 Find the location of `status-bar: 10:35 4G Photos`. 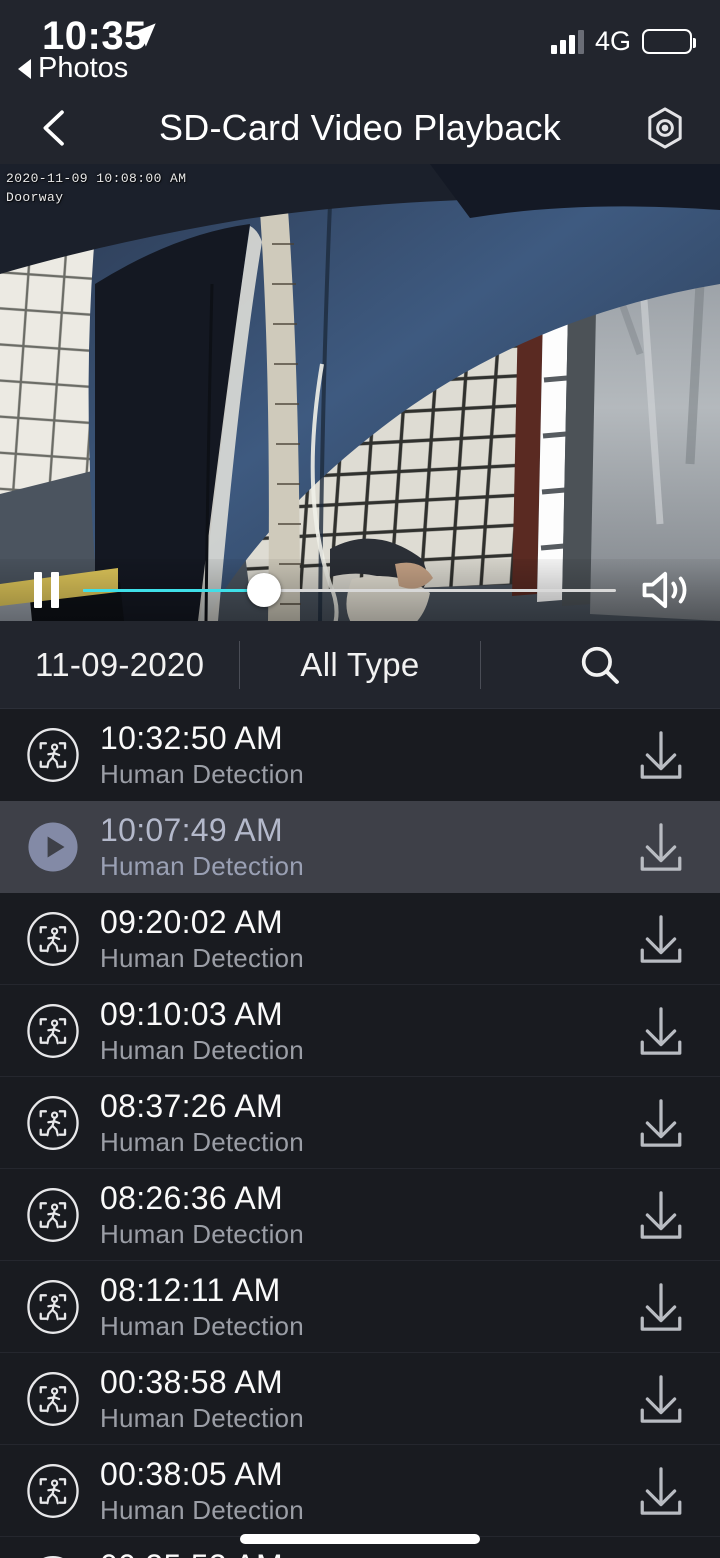

status-bar: 10:35 4G Photos is located at coordinates (360, 46).